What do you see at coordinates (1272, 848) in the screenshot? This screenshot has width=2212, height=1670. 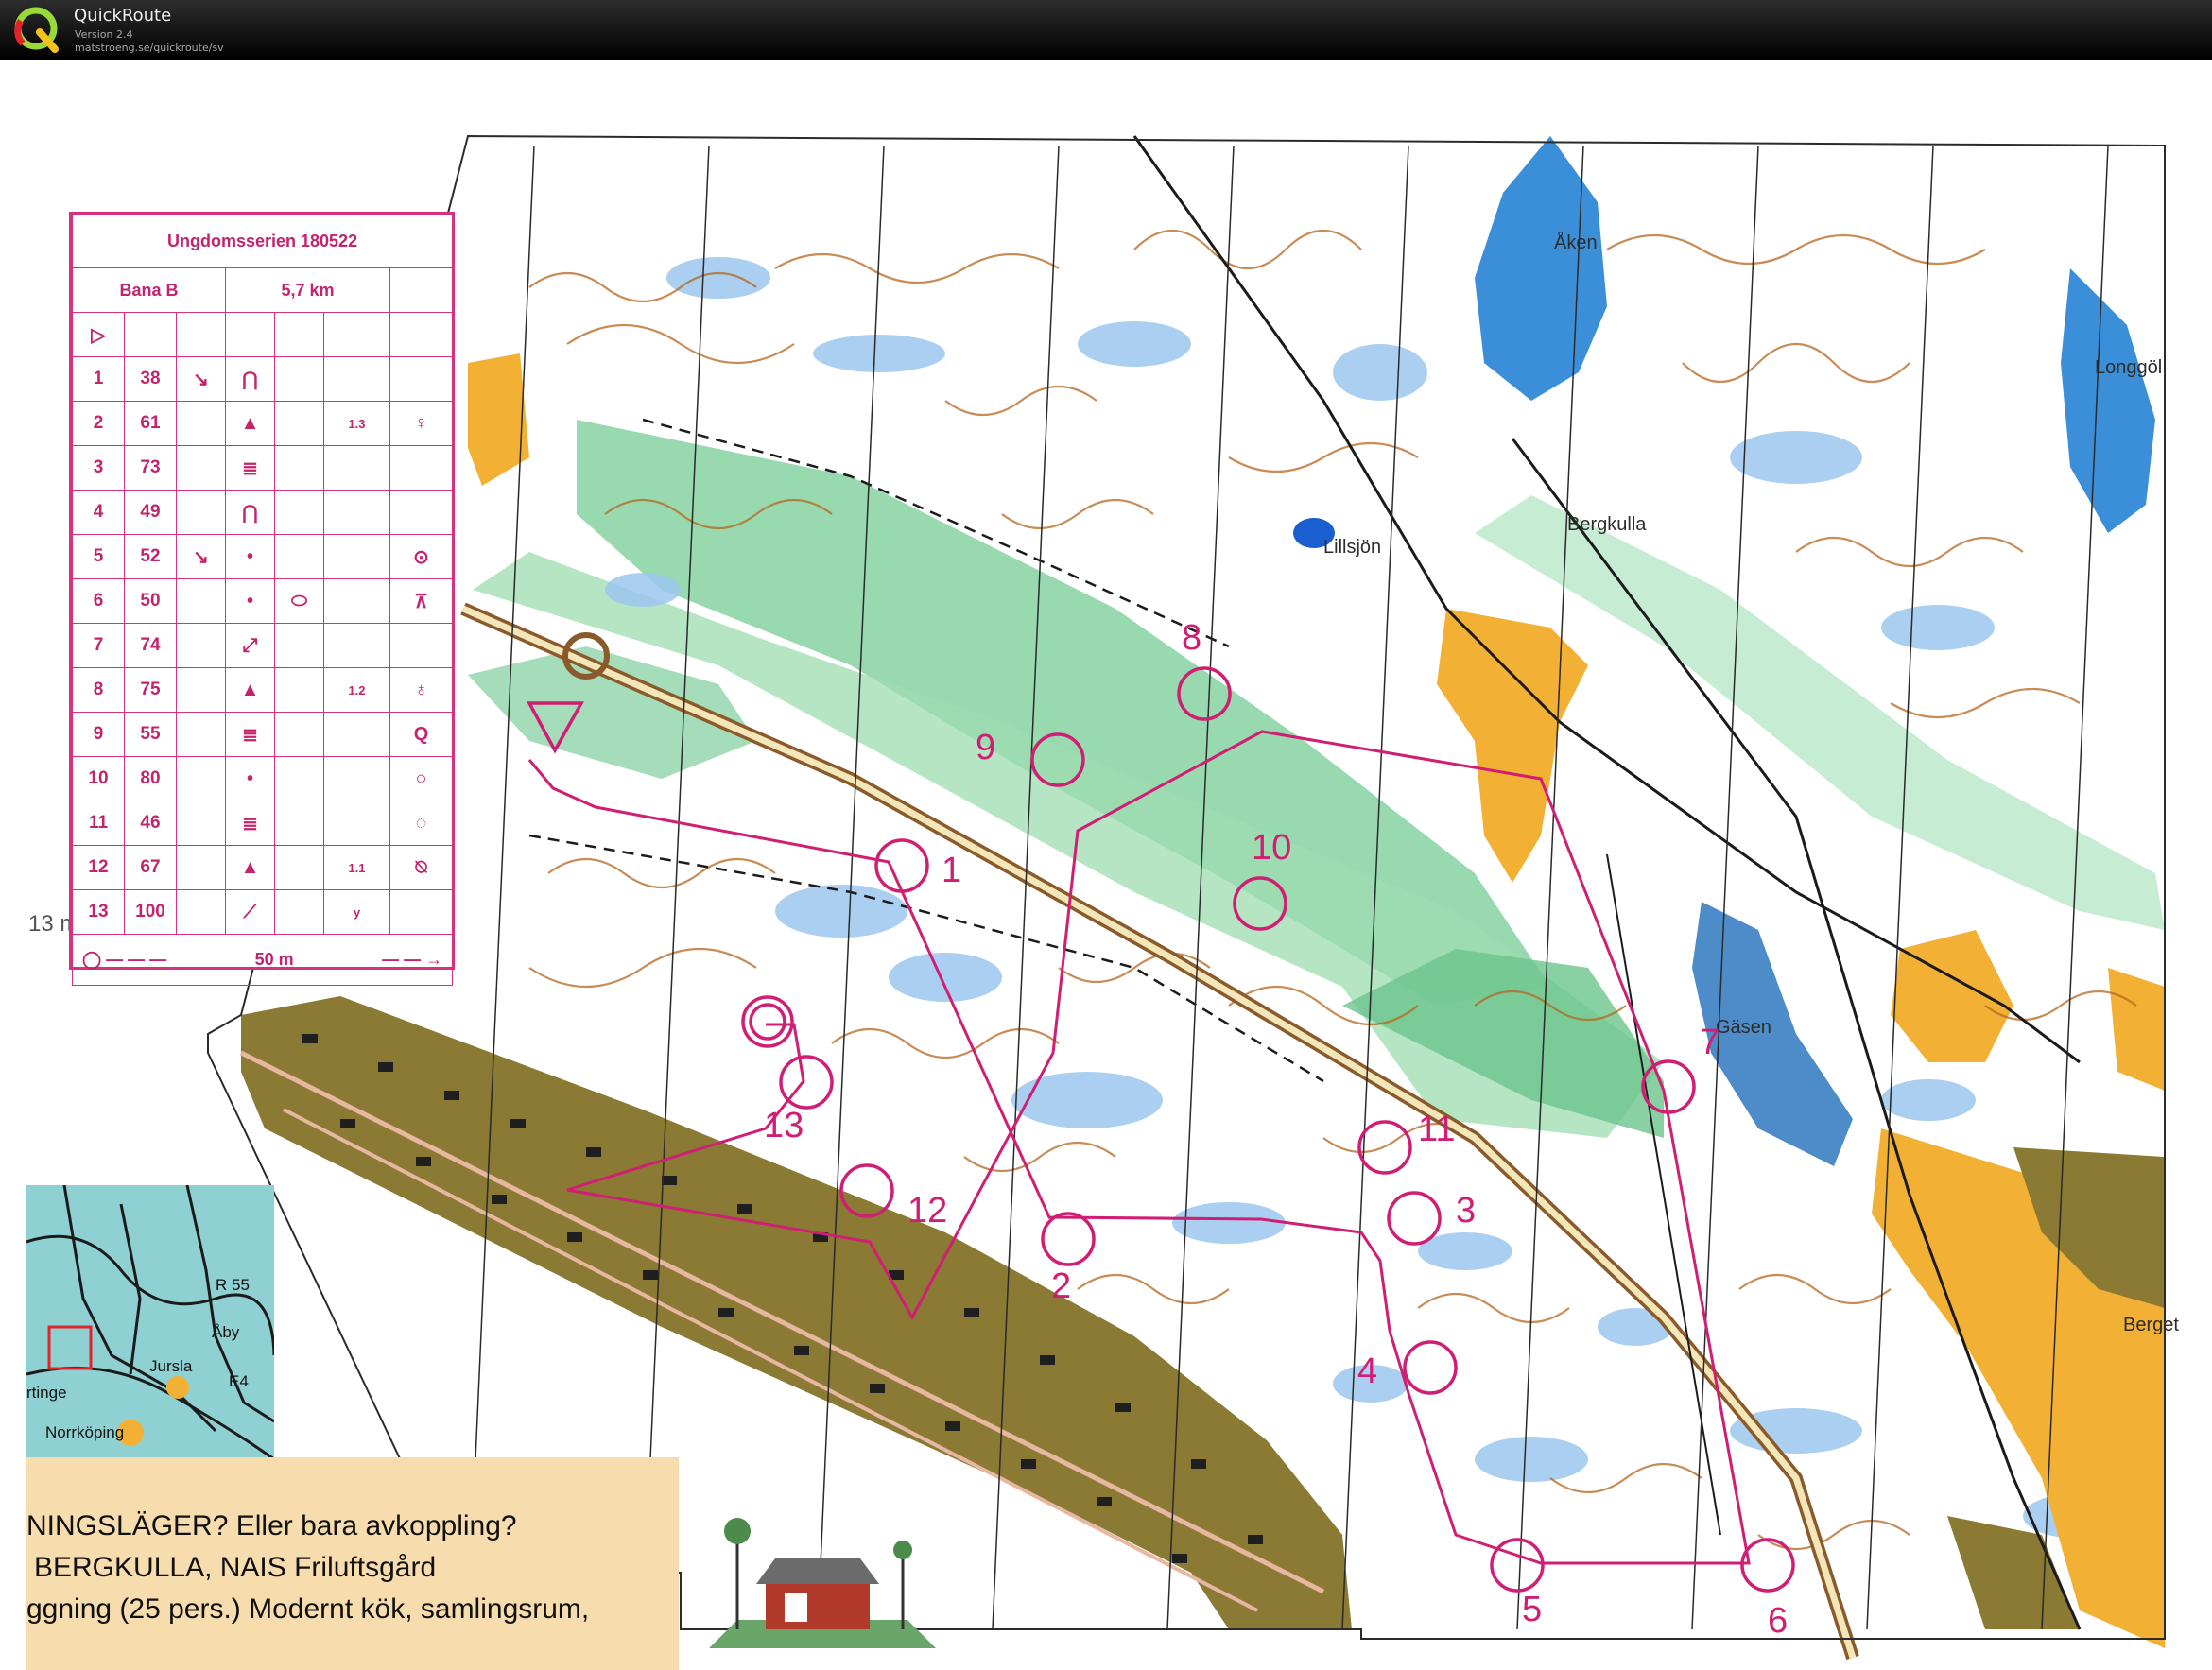 I see `control-number-10: 10` at bounding box center [1272, 848].